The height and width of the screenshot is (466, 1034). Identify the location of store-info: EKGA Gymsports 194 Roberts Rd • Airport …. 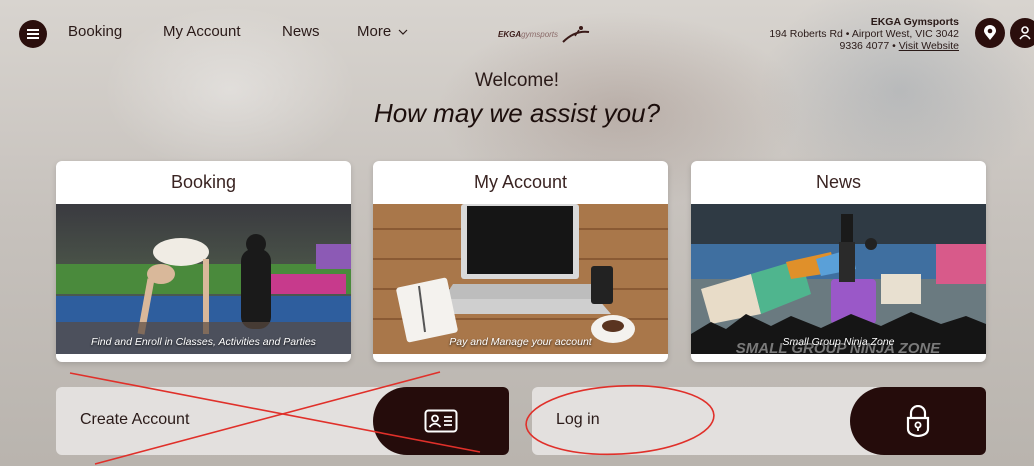
(864, 34).